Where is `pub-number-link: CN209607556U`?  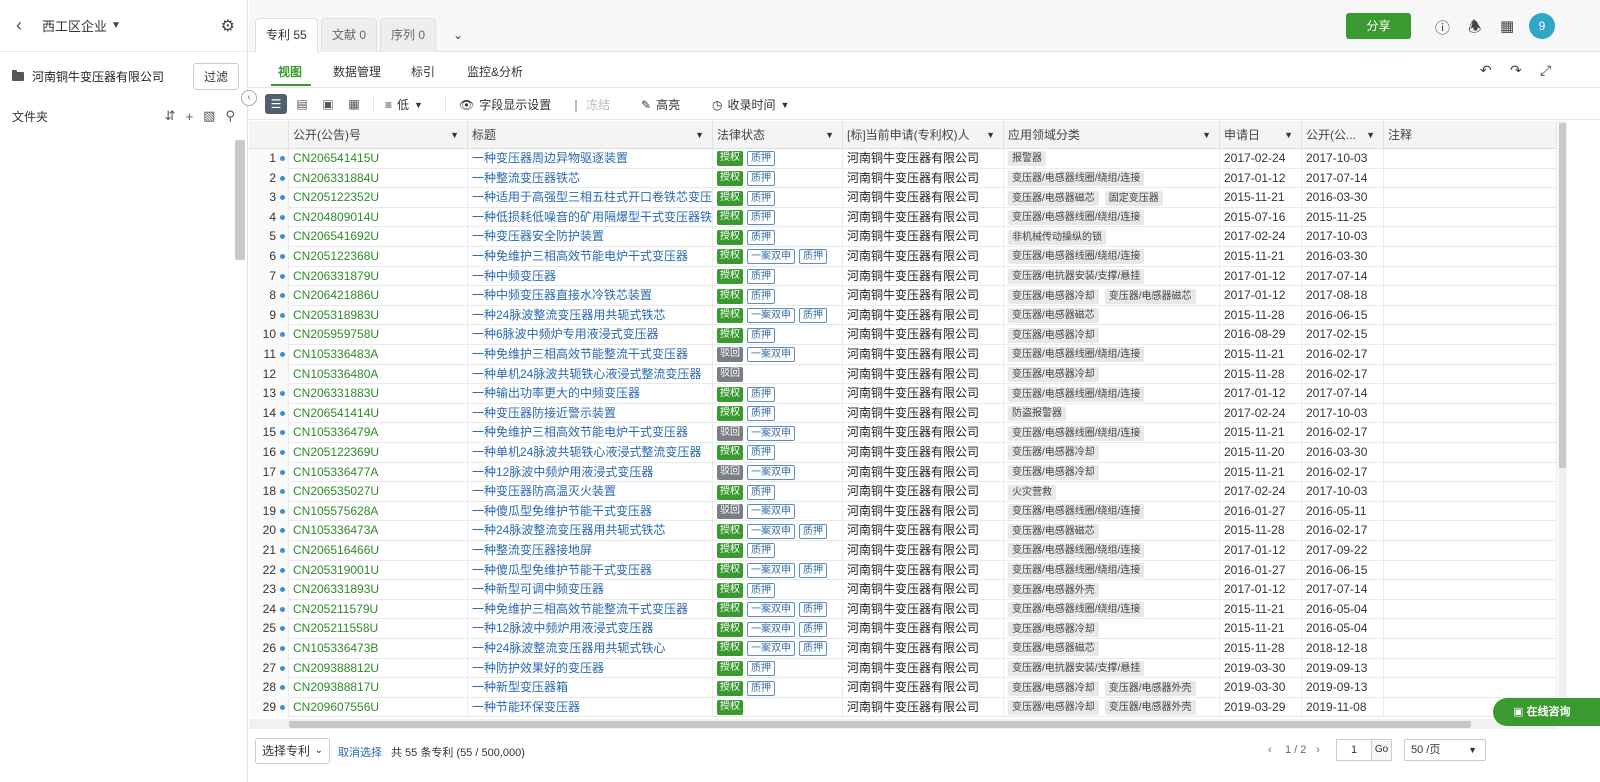 pub-number-link: CN209607556U is located at coordinates (378, 707).